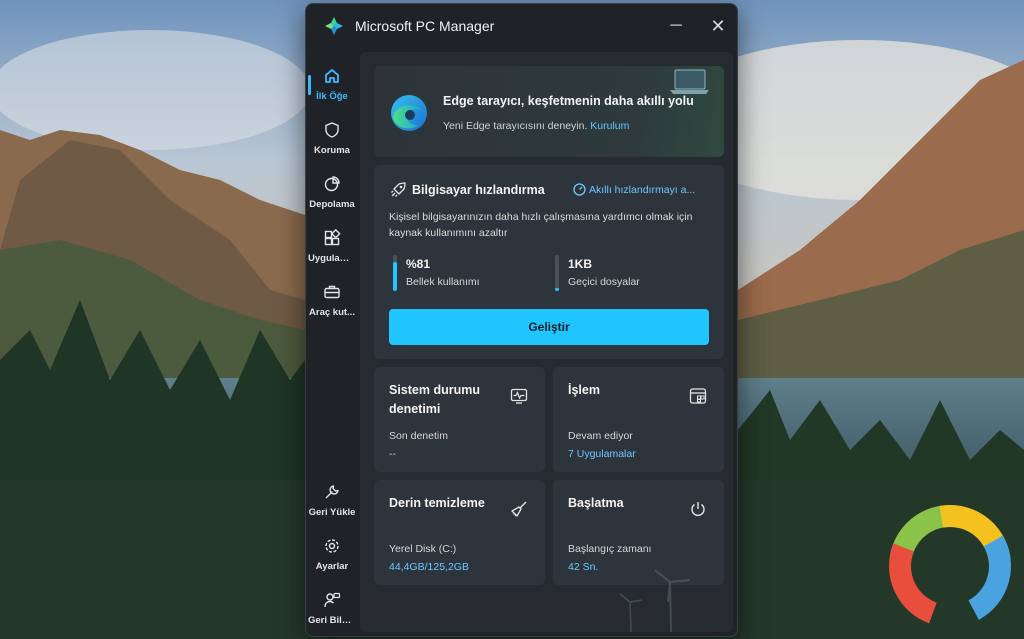 Image resolution: width=1024 pixels, height=639 pixels. I want to click on health-check-tile: Sistem durumu denetimi Son denetim --, so click(459, 419).